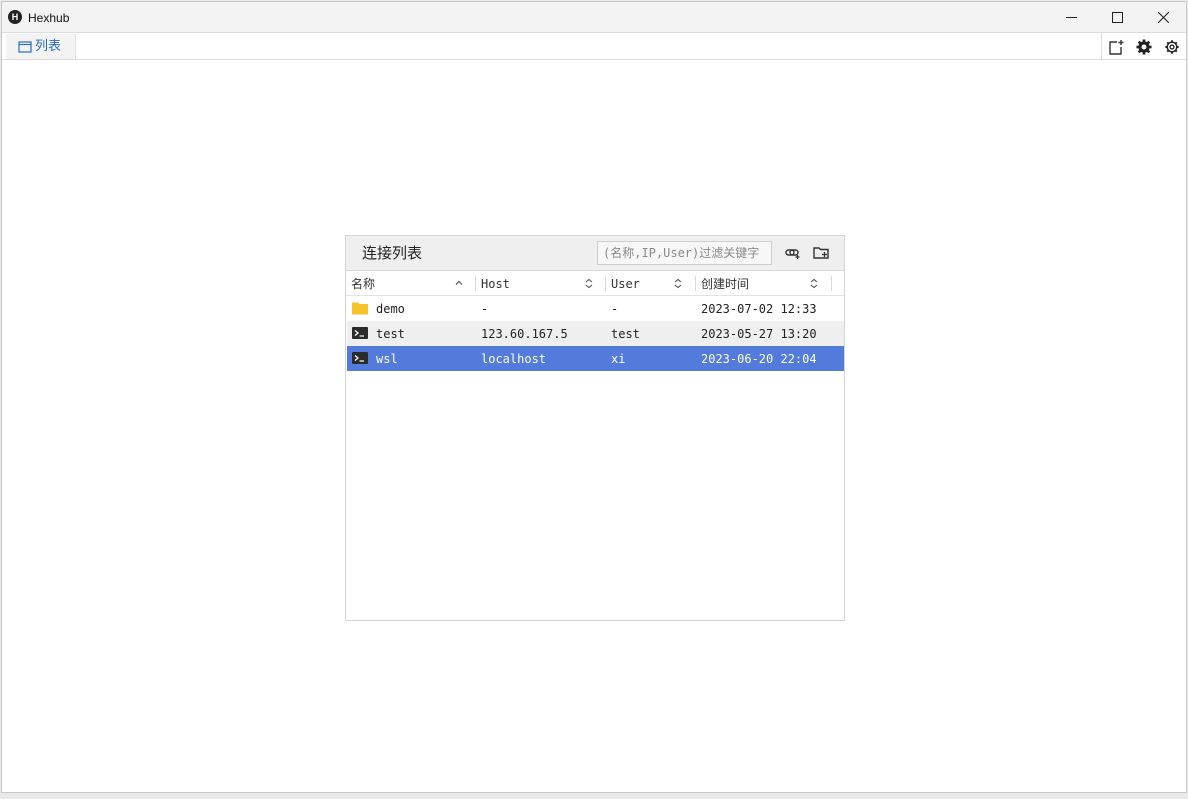  Describe the element at coordinates (485, 308) in the screenshot. I see `cell-host: -` at that location.